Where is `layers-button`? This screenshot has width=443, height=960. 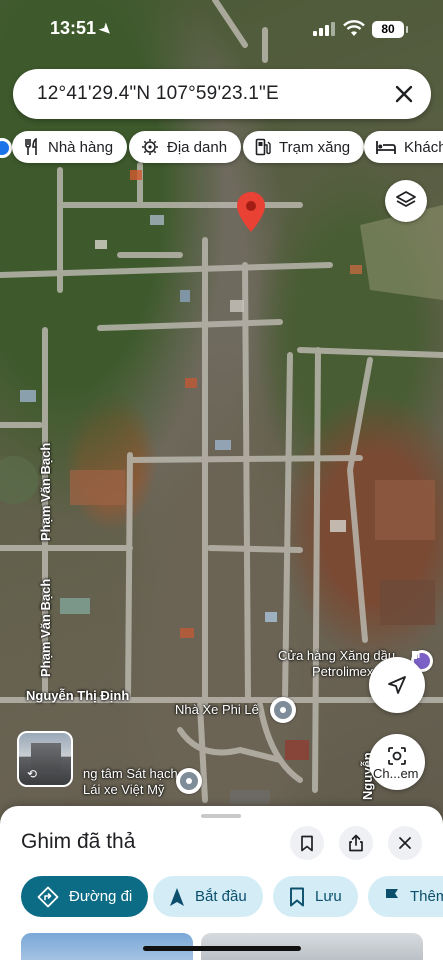
layers-button is located at coordinates (406, 201).